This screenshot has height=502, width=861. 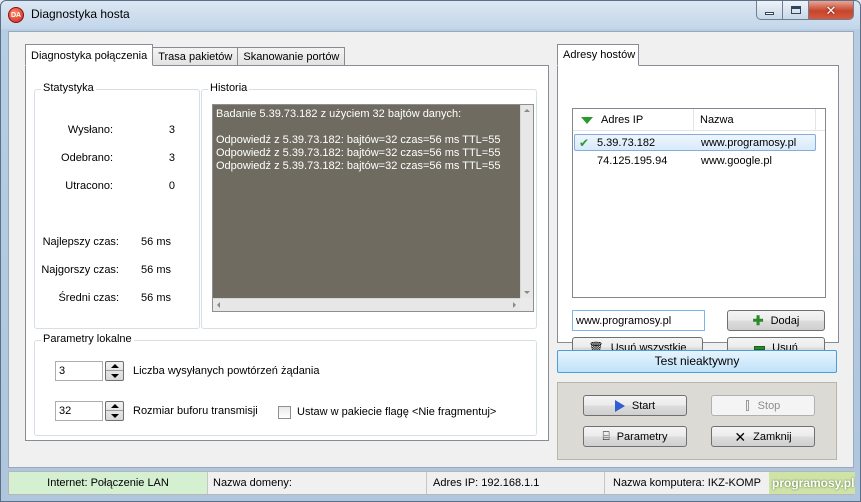 I want to click on stat-row-avg-time: Średni czas: 56 ms, so click(x=103, y=299).